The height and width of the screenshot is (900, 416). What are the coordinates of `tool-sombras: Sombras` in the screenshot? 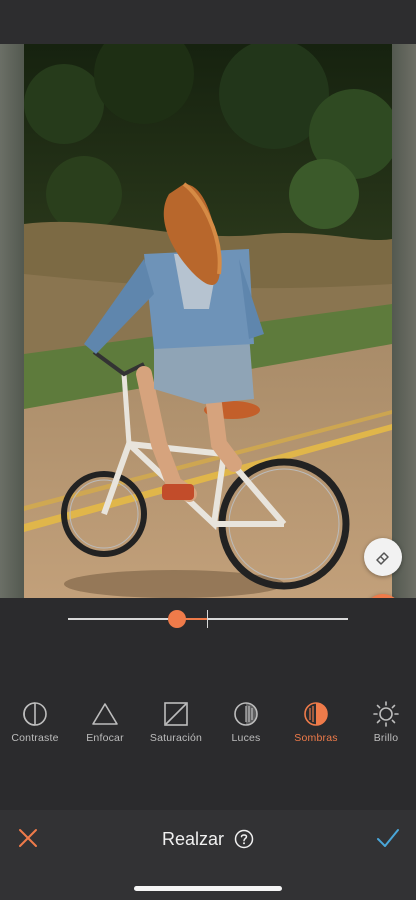 It's located at (316, 722).